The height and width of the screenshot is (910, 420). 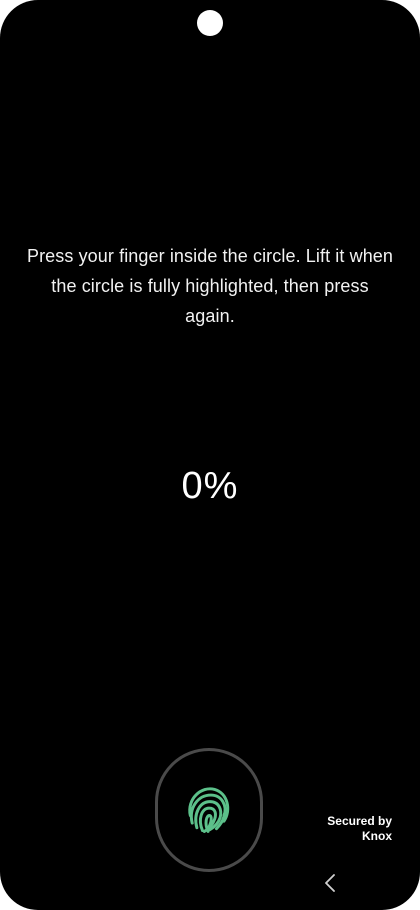 What do you see at coordinates (210, 486) in the screenshot?
I see `progress-percentage: 0%` at bounding box center [210, 486].